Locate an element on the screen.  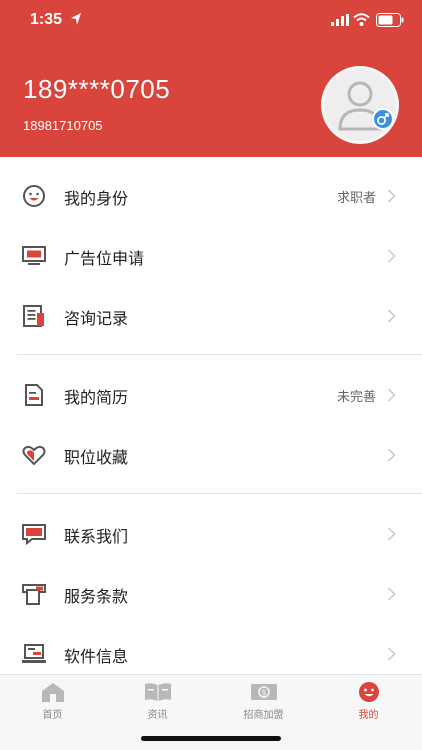
document-icon is located at coordinates (34, 395).